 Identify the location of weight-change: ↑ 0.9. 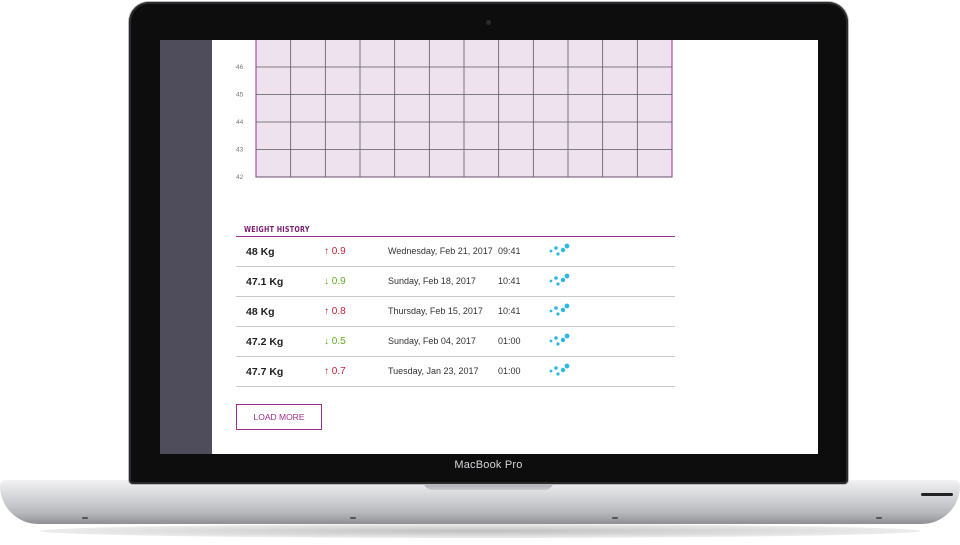
(335, 251).